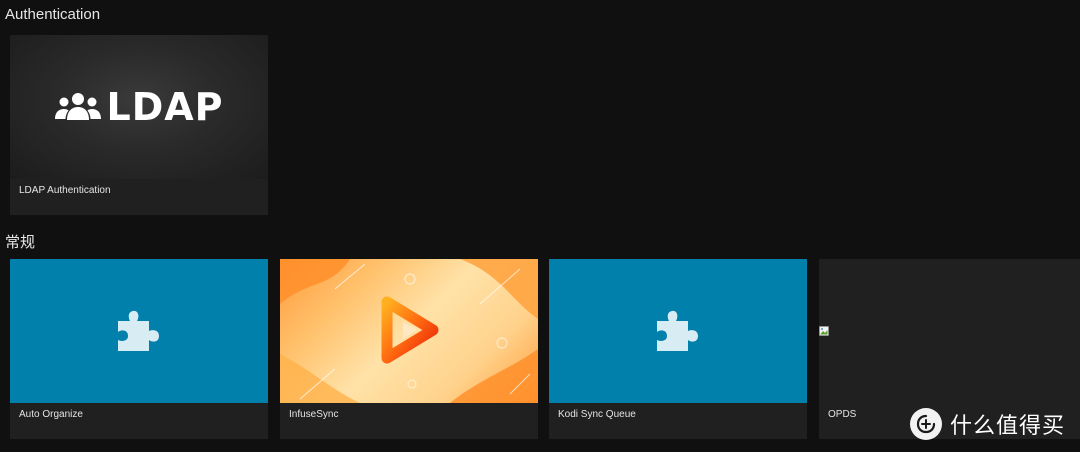  I want to click on plugin-thumbnail-auto-organize, so click(139, 331).